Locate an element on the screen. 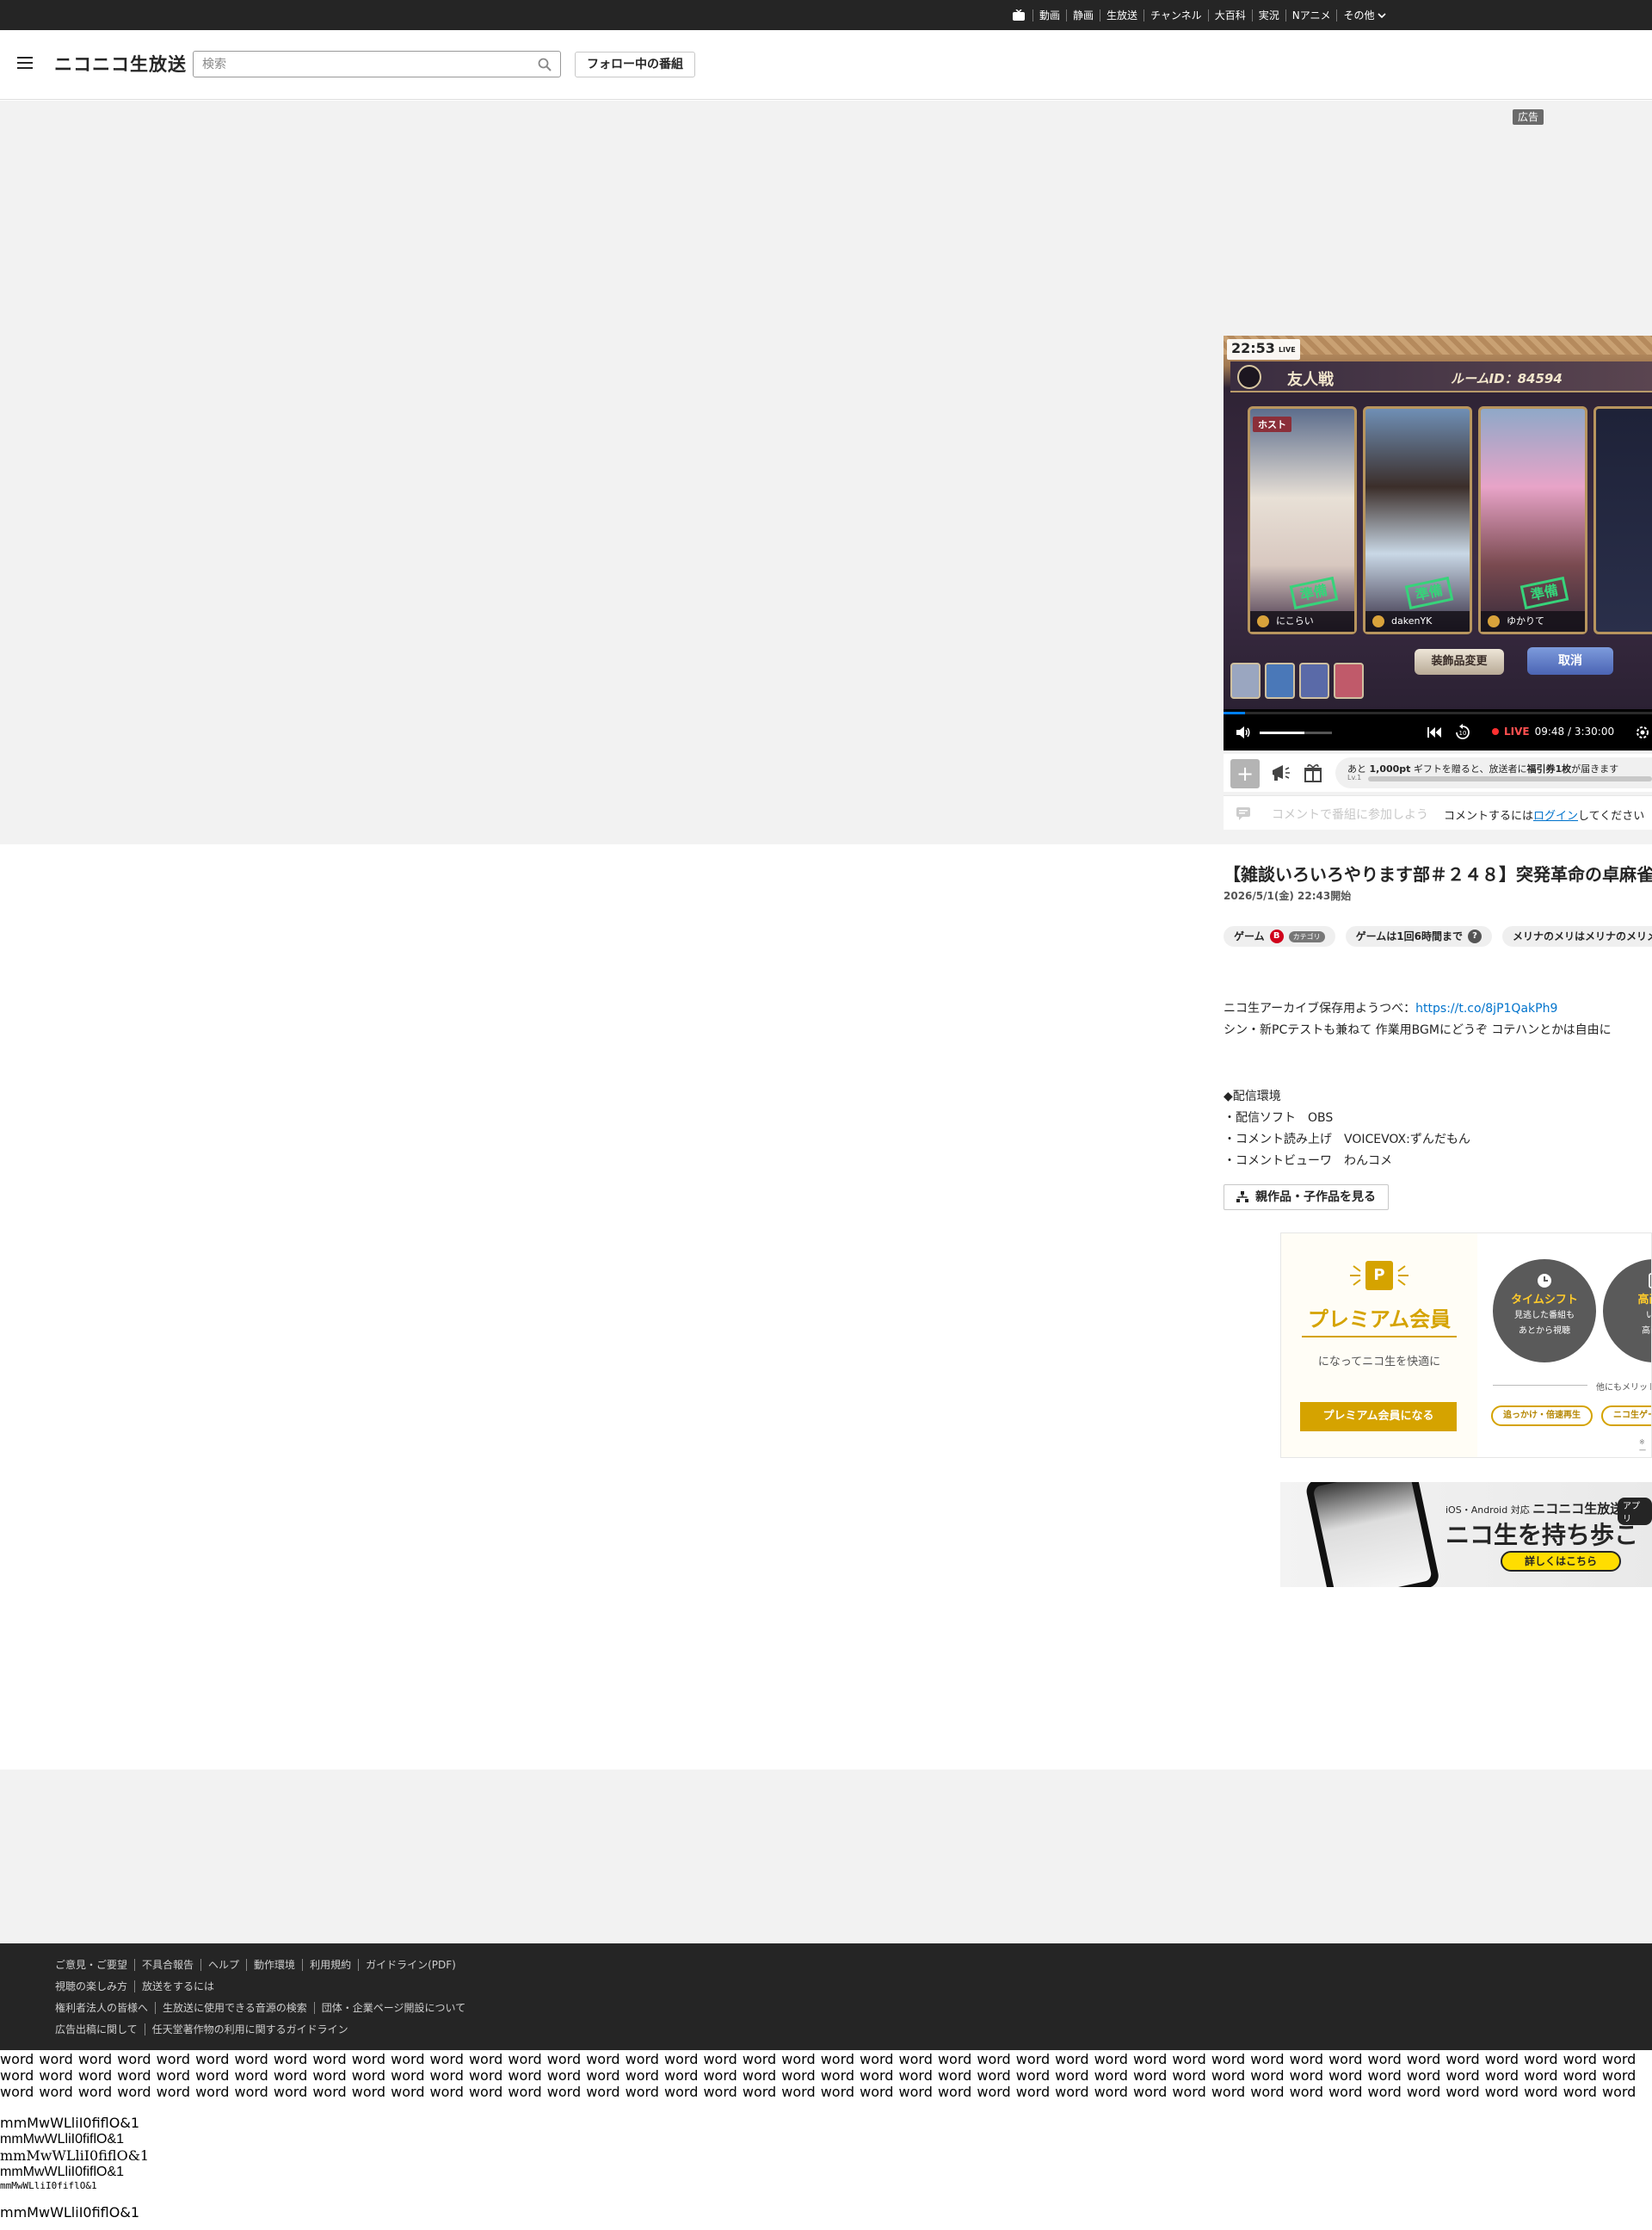 Image resolution: width=1652 pixels, height=2230 pixels. gift-msg-points: 1,000pt is located at coordinates (1390, 769).